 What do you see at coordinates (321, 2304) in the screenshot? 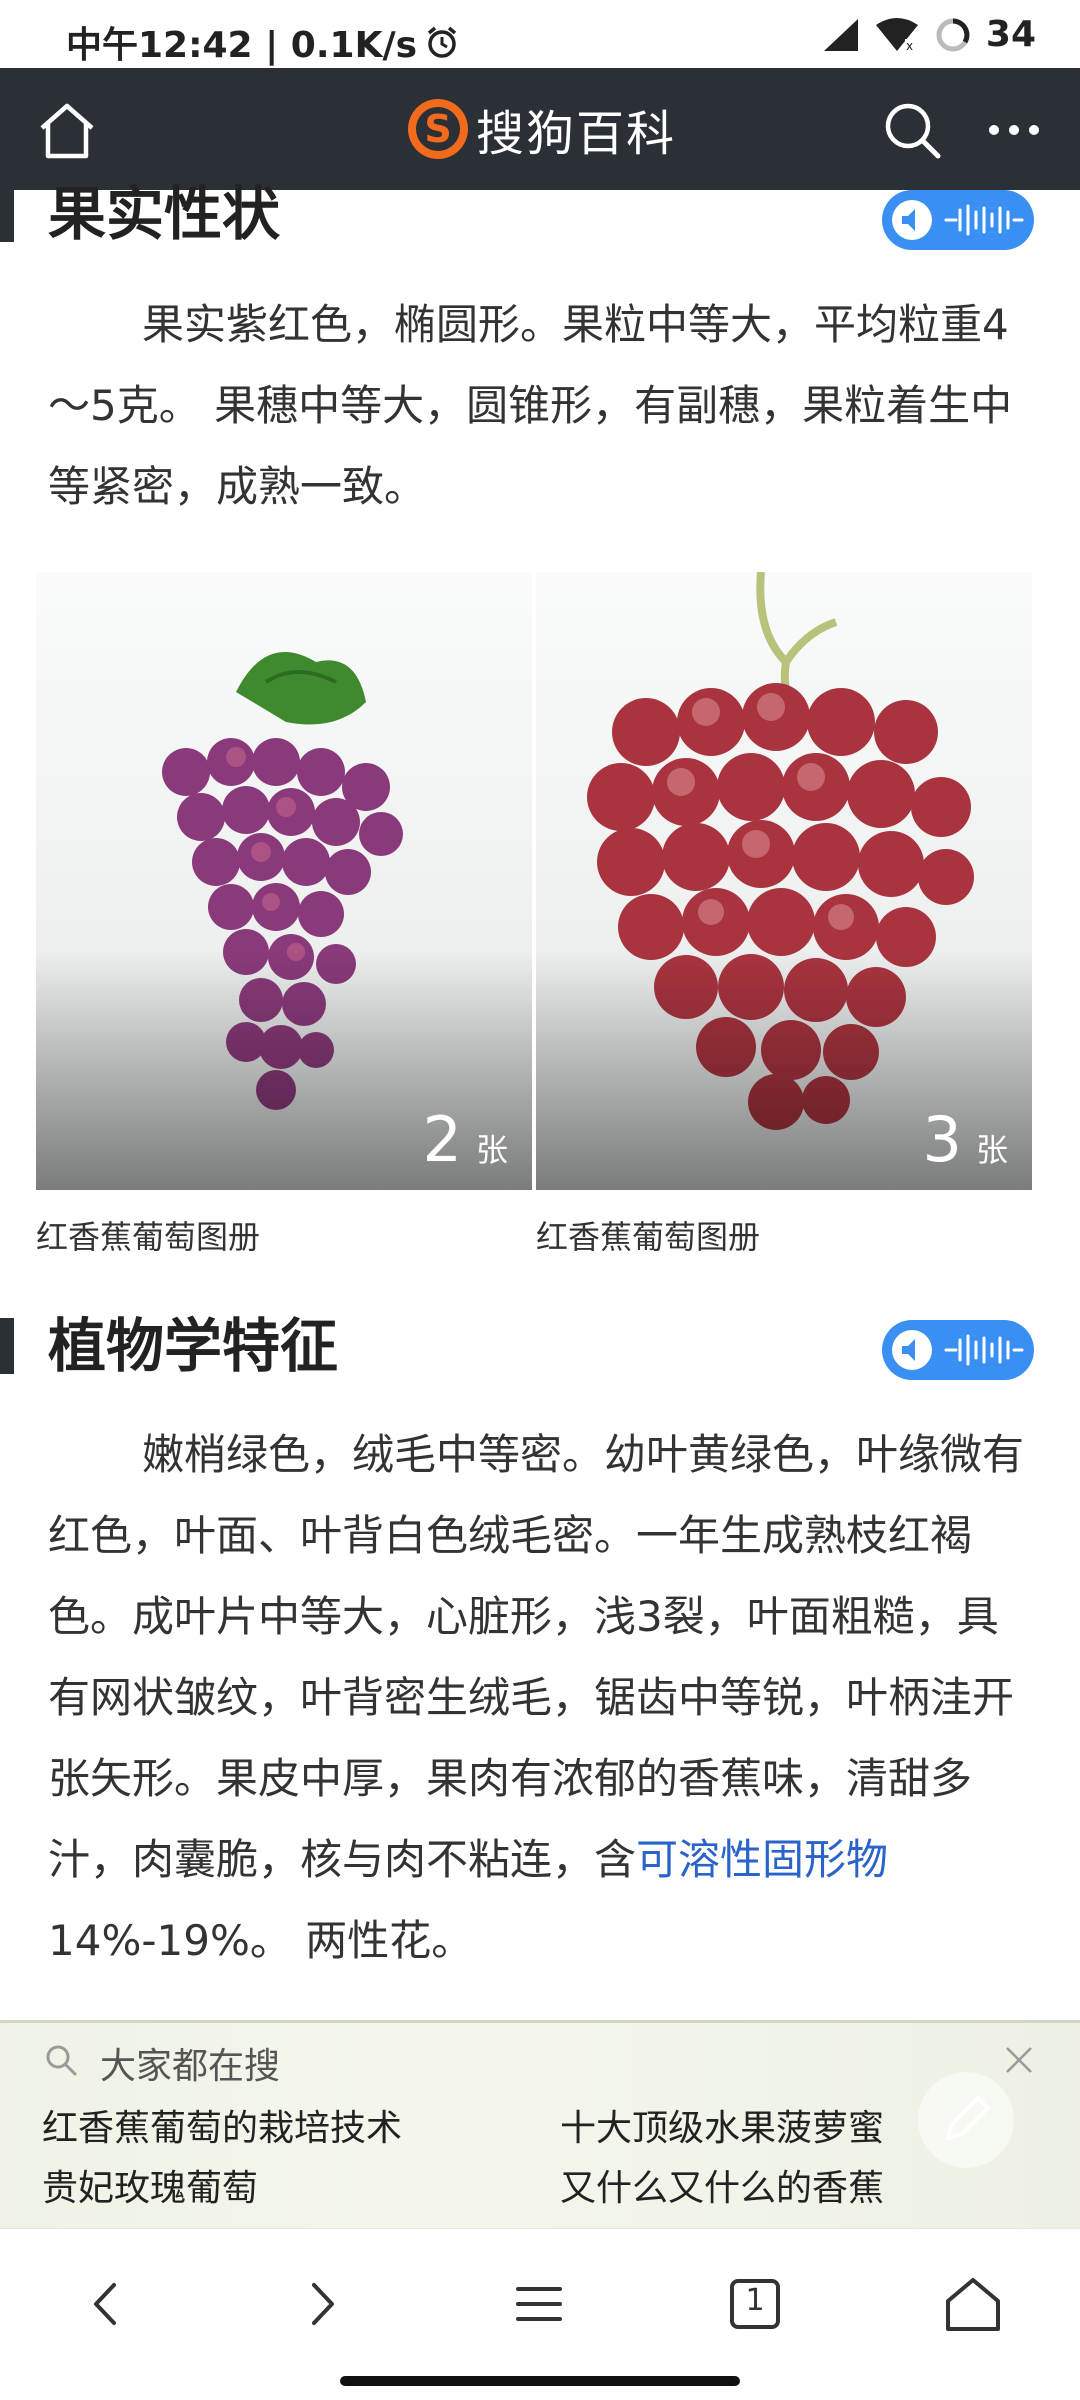
I see `forward-icon` at bounding box center [321, 2304].